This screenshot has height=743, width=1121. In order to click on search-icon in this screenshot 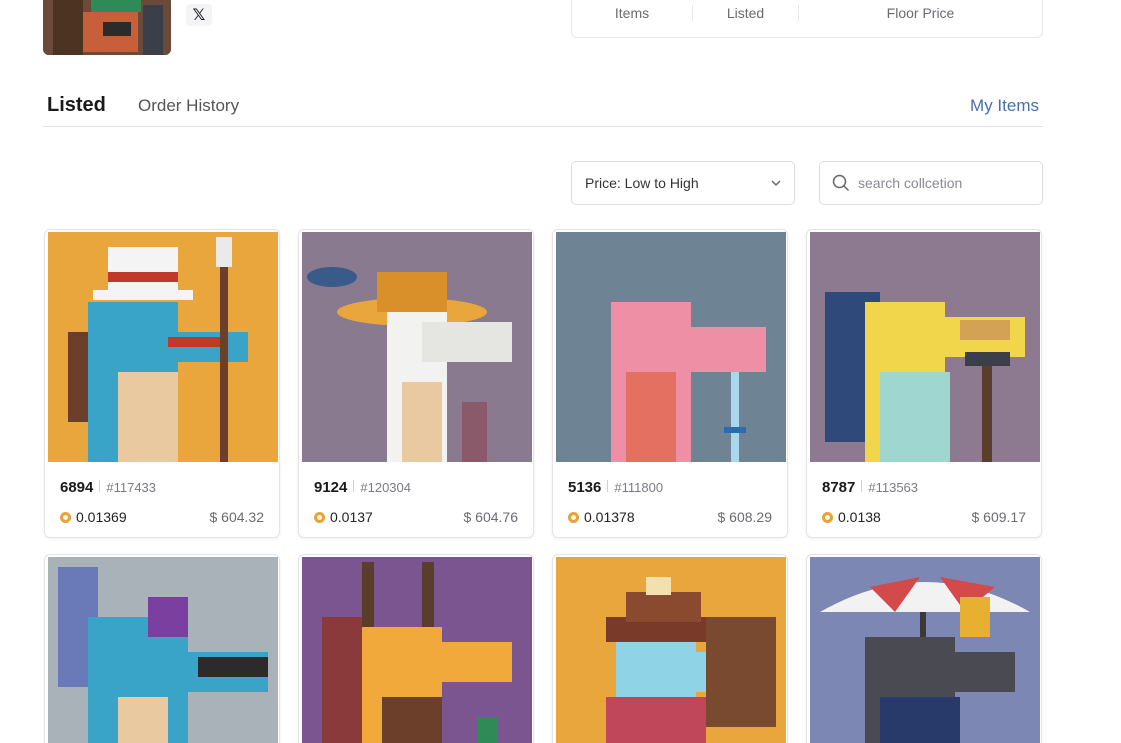, I will do `click(841, 183)`.